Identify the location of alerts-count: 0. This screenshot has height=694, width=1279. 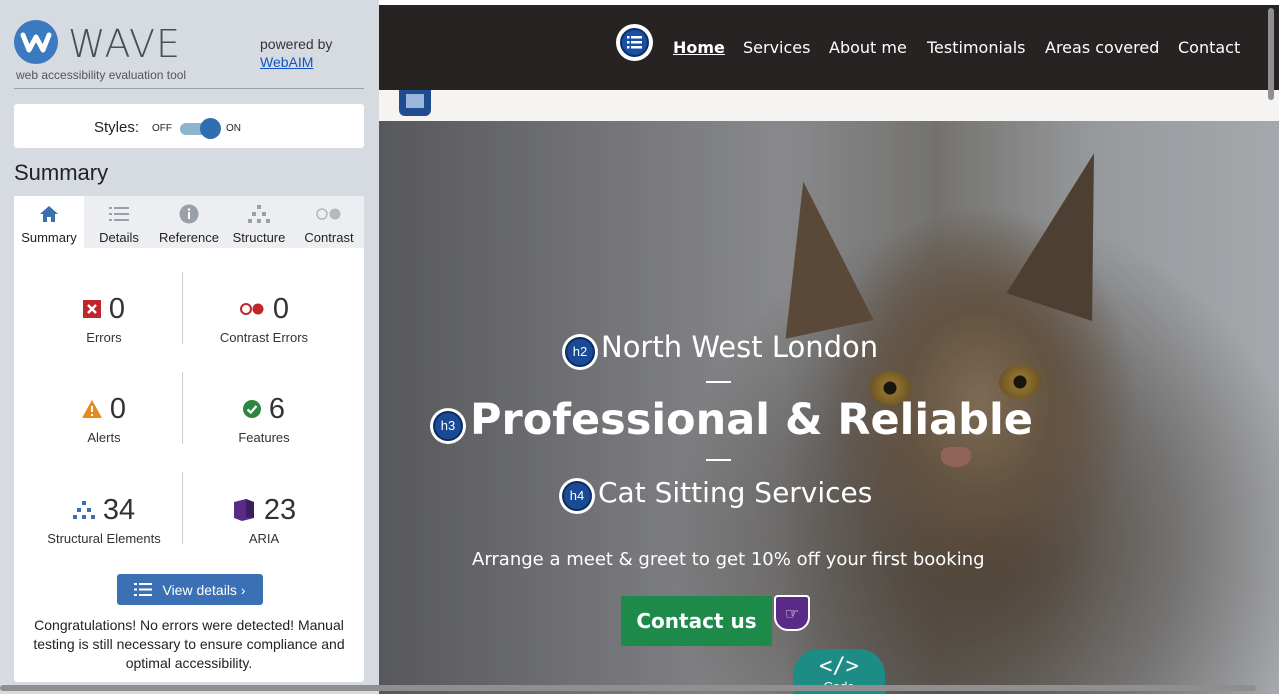
(118, 408).